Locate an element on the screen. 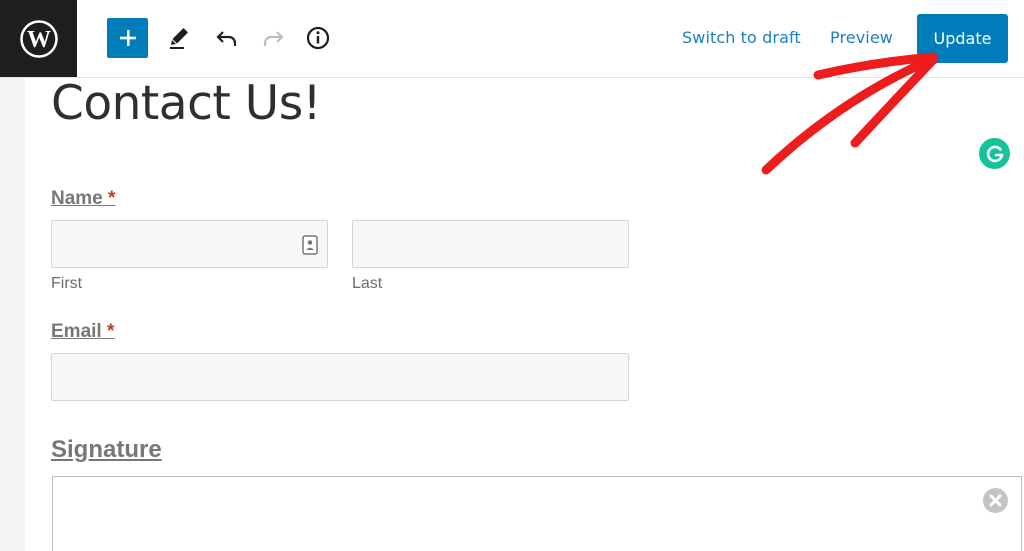 The width and height of the screenshot is (1024, 551). signature-pad is located at coordinates (537, 513).